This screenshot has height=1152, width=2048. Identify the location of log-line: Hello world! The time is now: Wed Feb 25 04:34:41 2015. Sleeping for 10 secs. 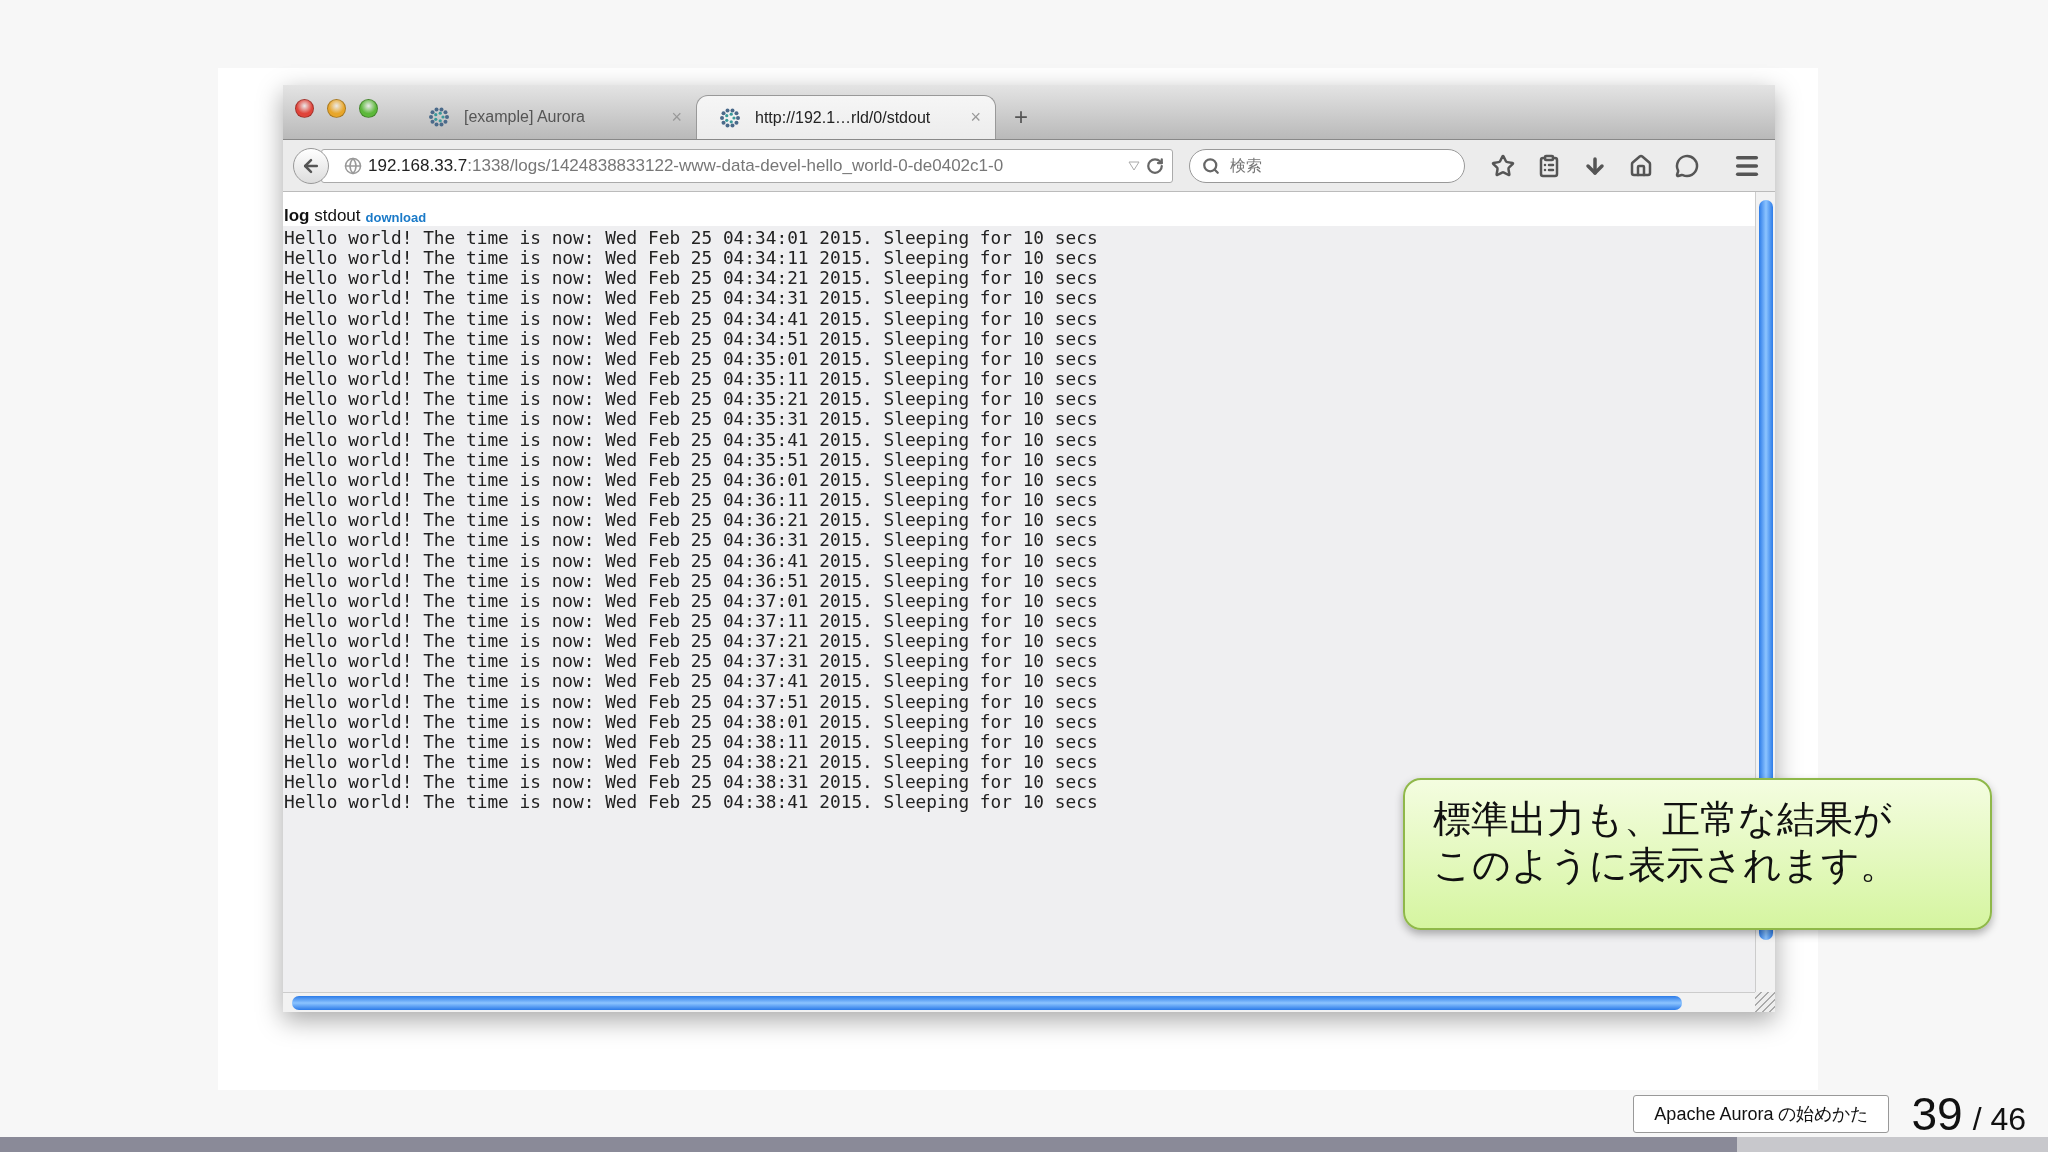
(691, 318).